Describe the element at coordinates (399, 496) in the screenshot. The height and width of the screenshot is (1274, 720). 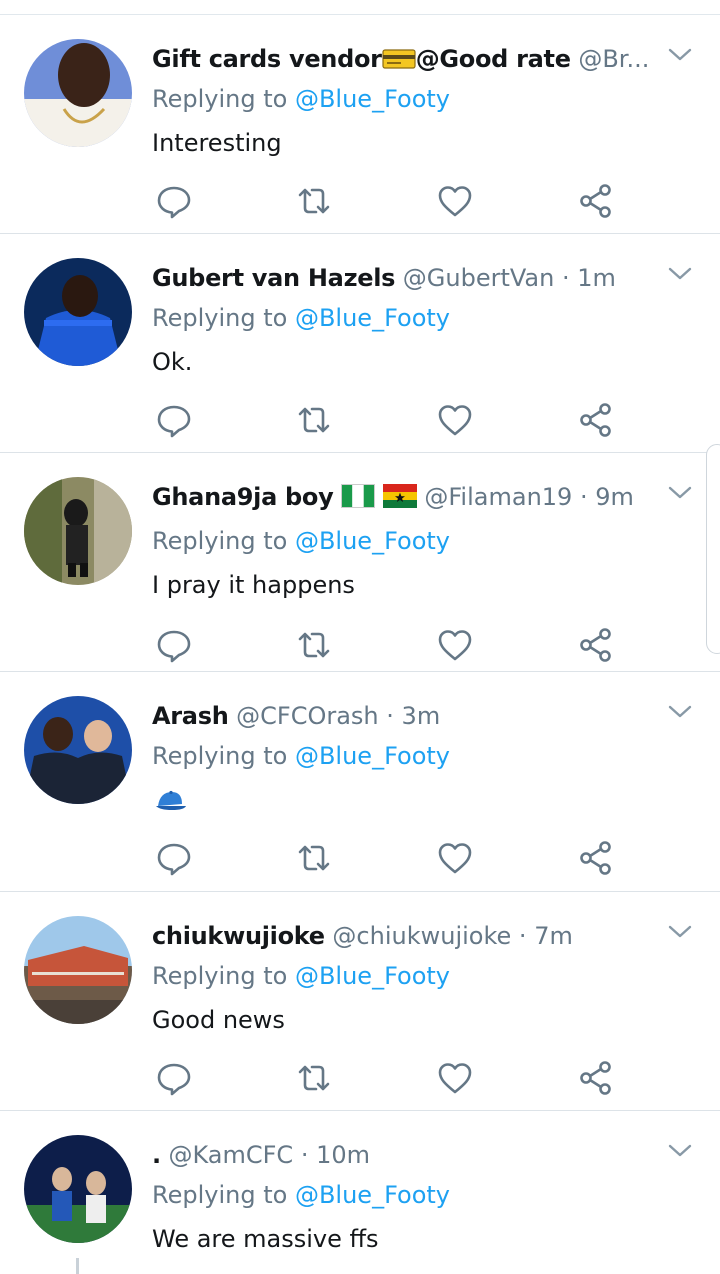
I see `ghana-flag-icon` at that location.